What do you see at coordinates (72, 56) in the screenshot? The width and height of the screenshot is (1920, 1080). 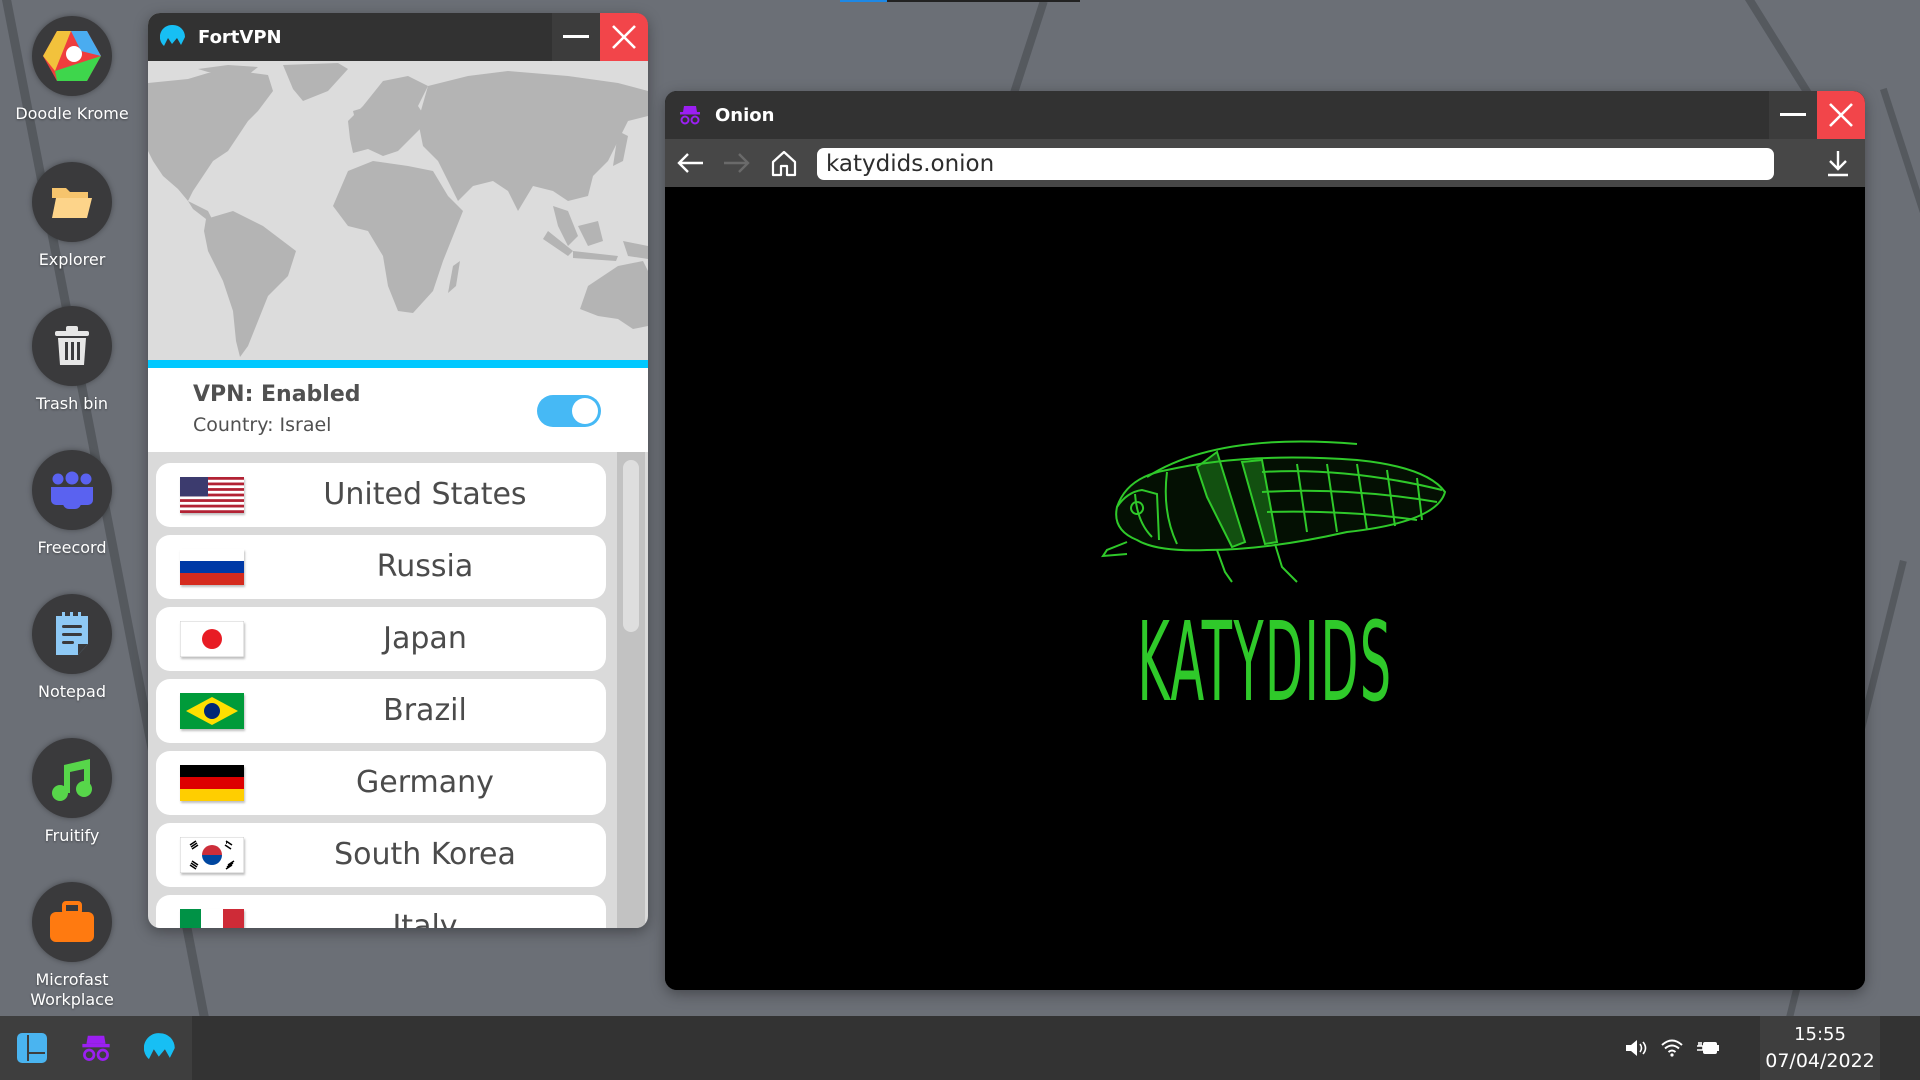 I see `doodle-krome-icon` at bounding box center [72, 56].